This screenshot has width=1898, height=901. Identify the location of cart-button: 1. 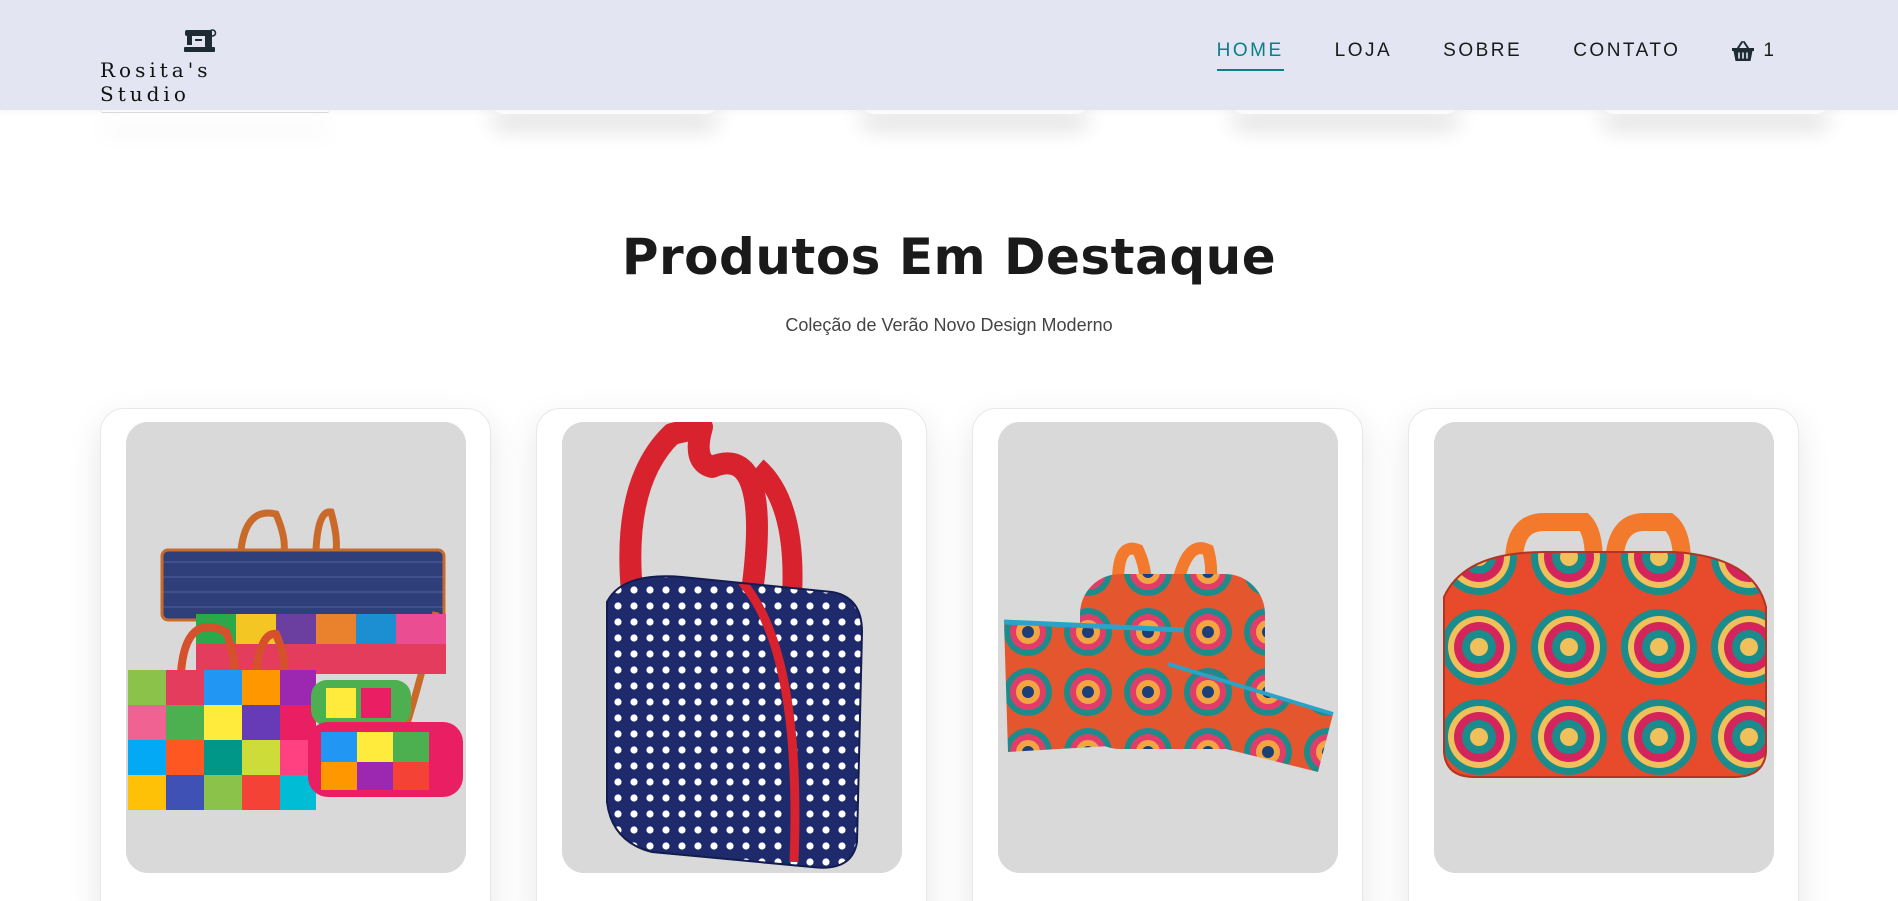
(1752, 54).